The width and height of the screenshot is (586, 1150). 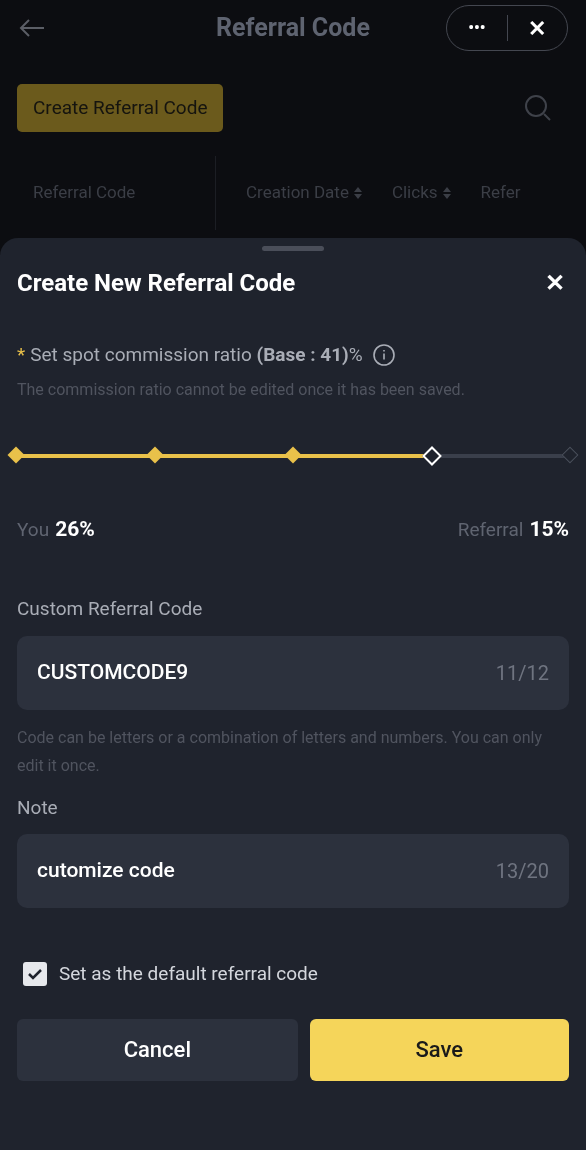 I want to click on commission-label: Set spot commission ratio (Base : 41)%, so click(x=196, y=355).